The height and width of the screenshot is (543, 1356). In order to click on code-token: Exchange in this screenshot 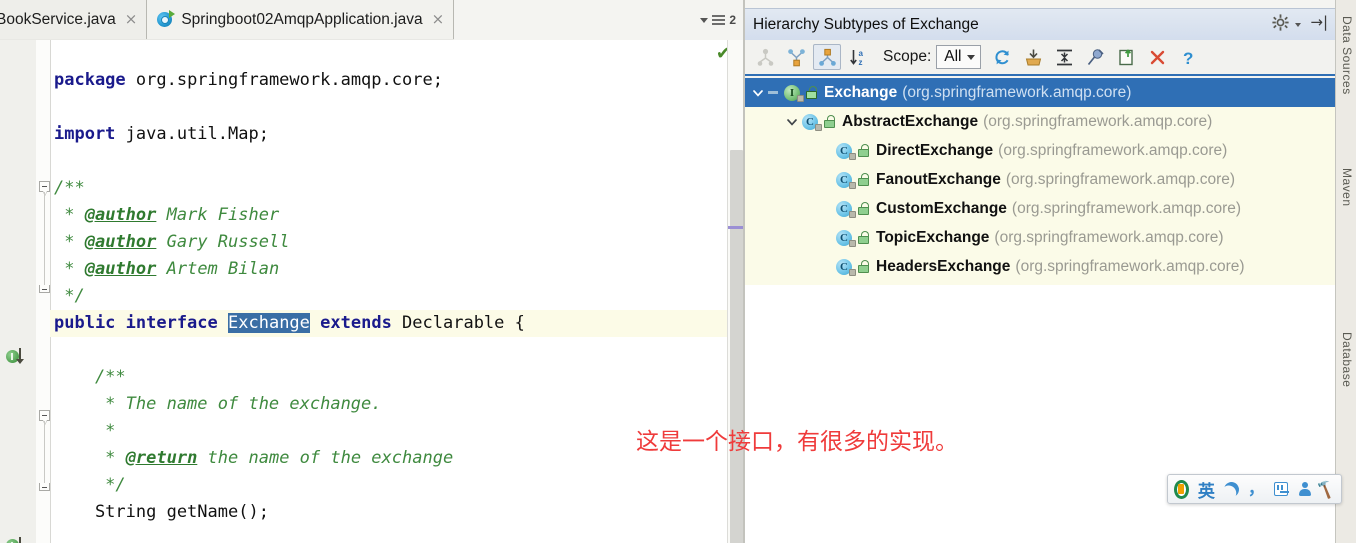, I will do `click(269, 323)`.